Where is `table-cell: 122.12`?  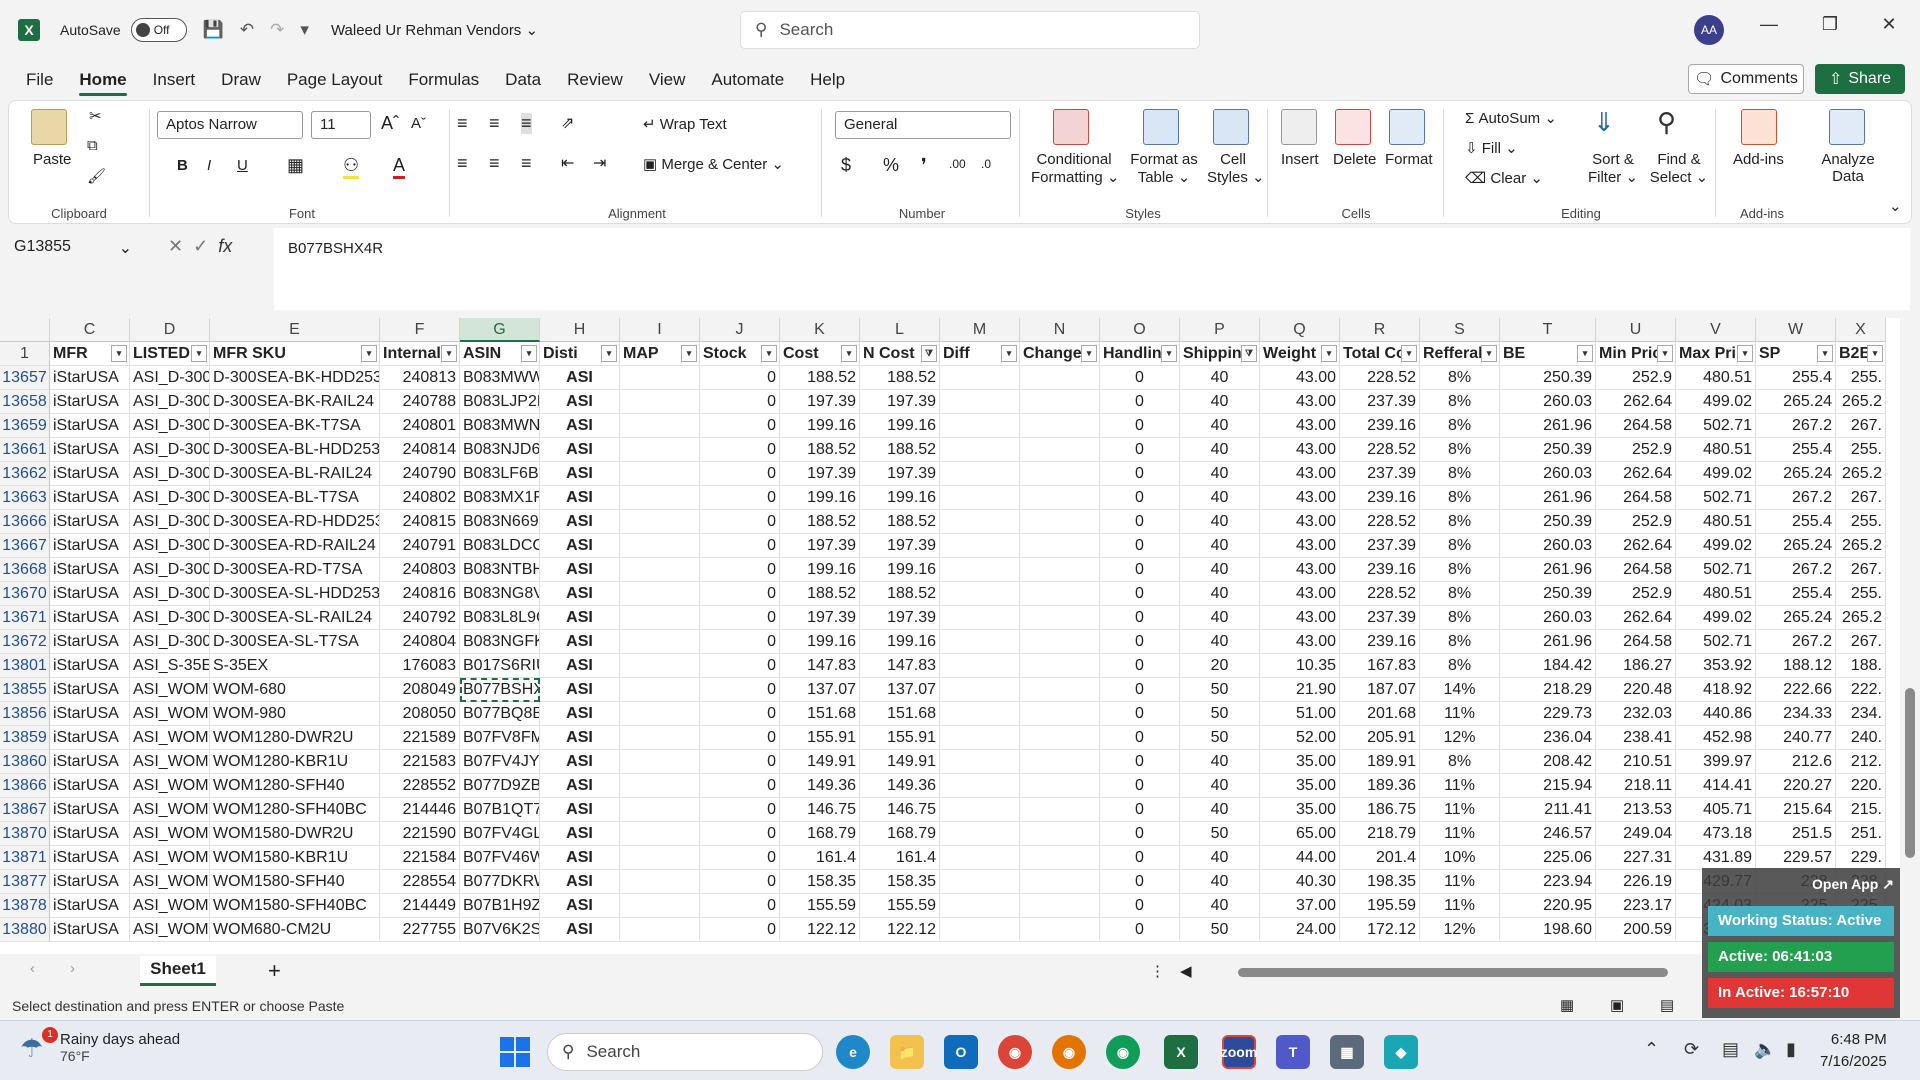 table-cell: 122.12 is located at coordinates (820, 930).